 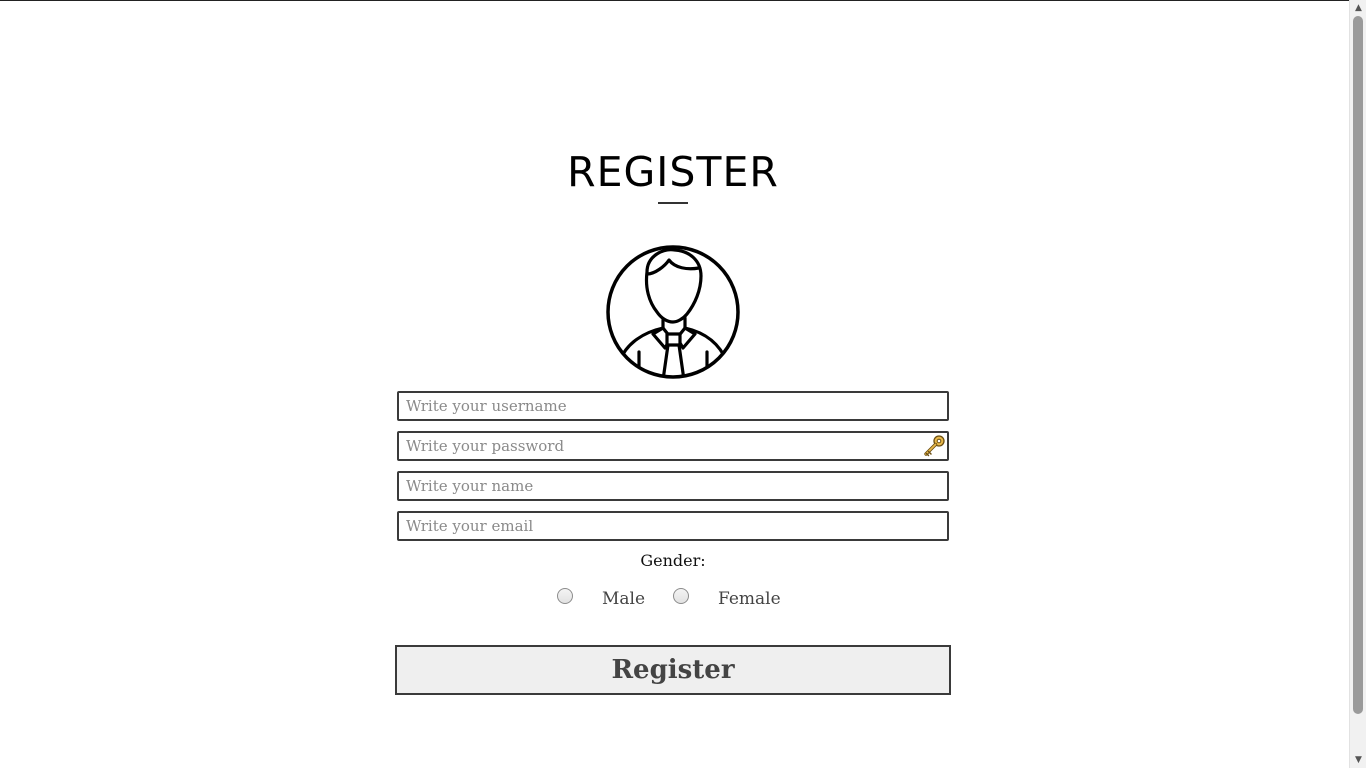 What do you see at coordinates (1358, 8) in the screenshot?
I see `scroll-up-arrow-icon: ▲` at bounding box center [1358, 8].